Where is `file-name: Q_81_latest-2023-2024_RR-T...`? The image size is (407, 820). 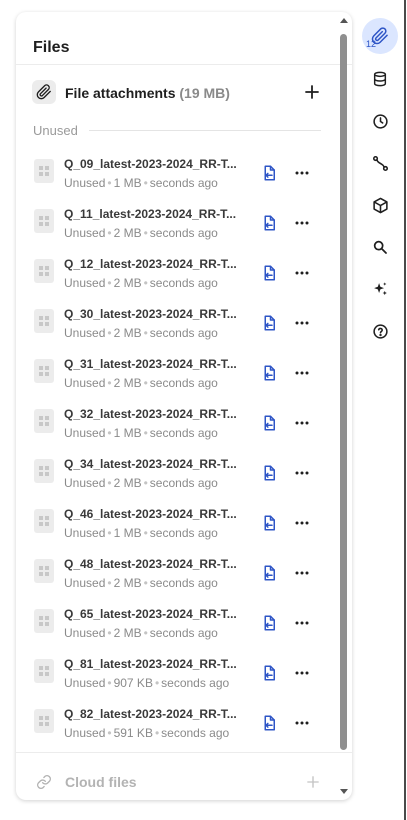
file-name: Q_81_latest-2023-2024_RR-T... is located at coordinates (150, 664).